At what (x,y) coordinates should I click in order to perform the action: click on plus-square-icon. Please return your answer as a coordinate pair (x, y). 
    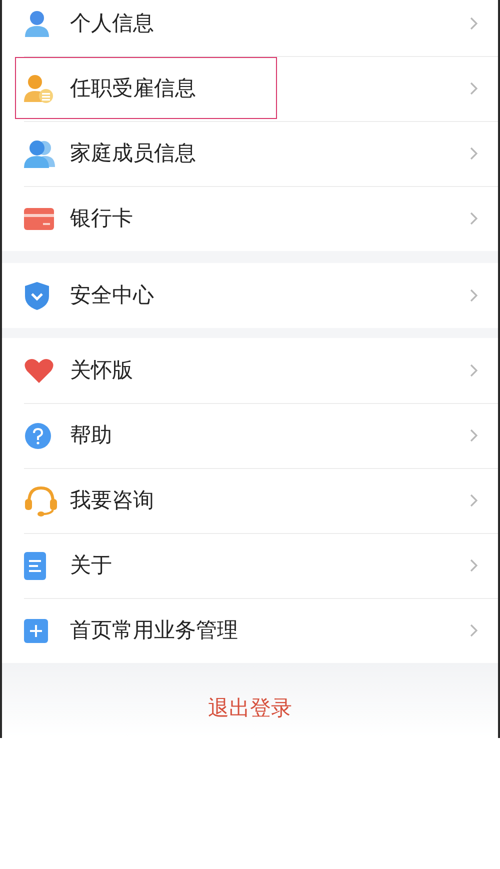
    Looking at the image, I should click on (36, 630).